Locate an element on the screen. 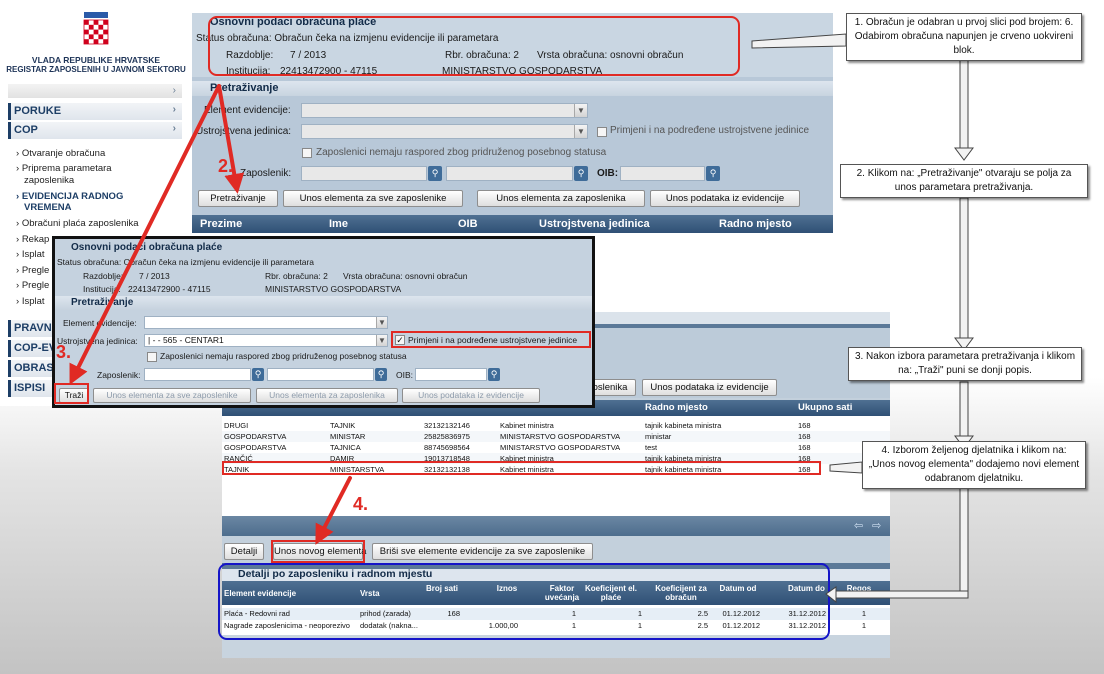  step-2-number: 2. is located at coordinates (226, 166).